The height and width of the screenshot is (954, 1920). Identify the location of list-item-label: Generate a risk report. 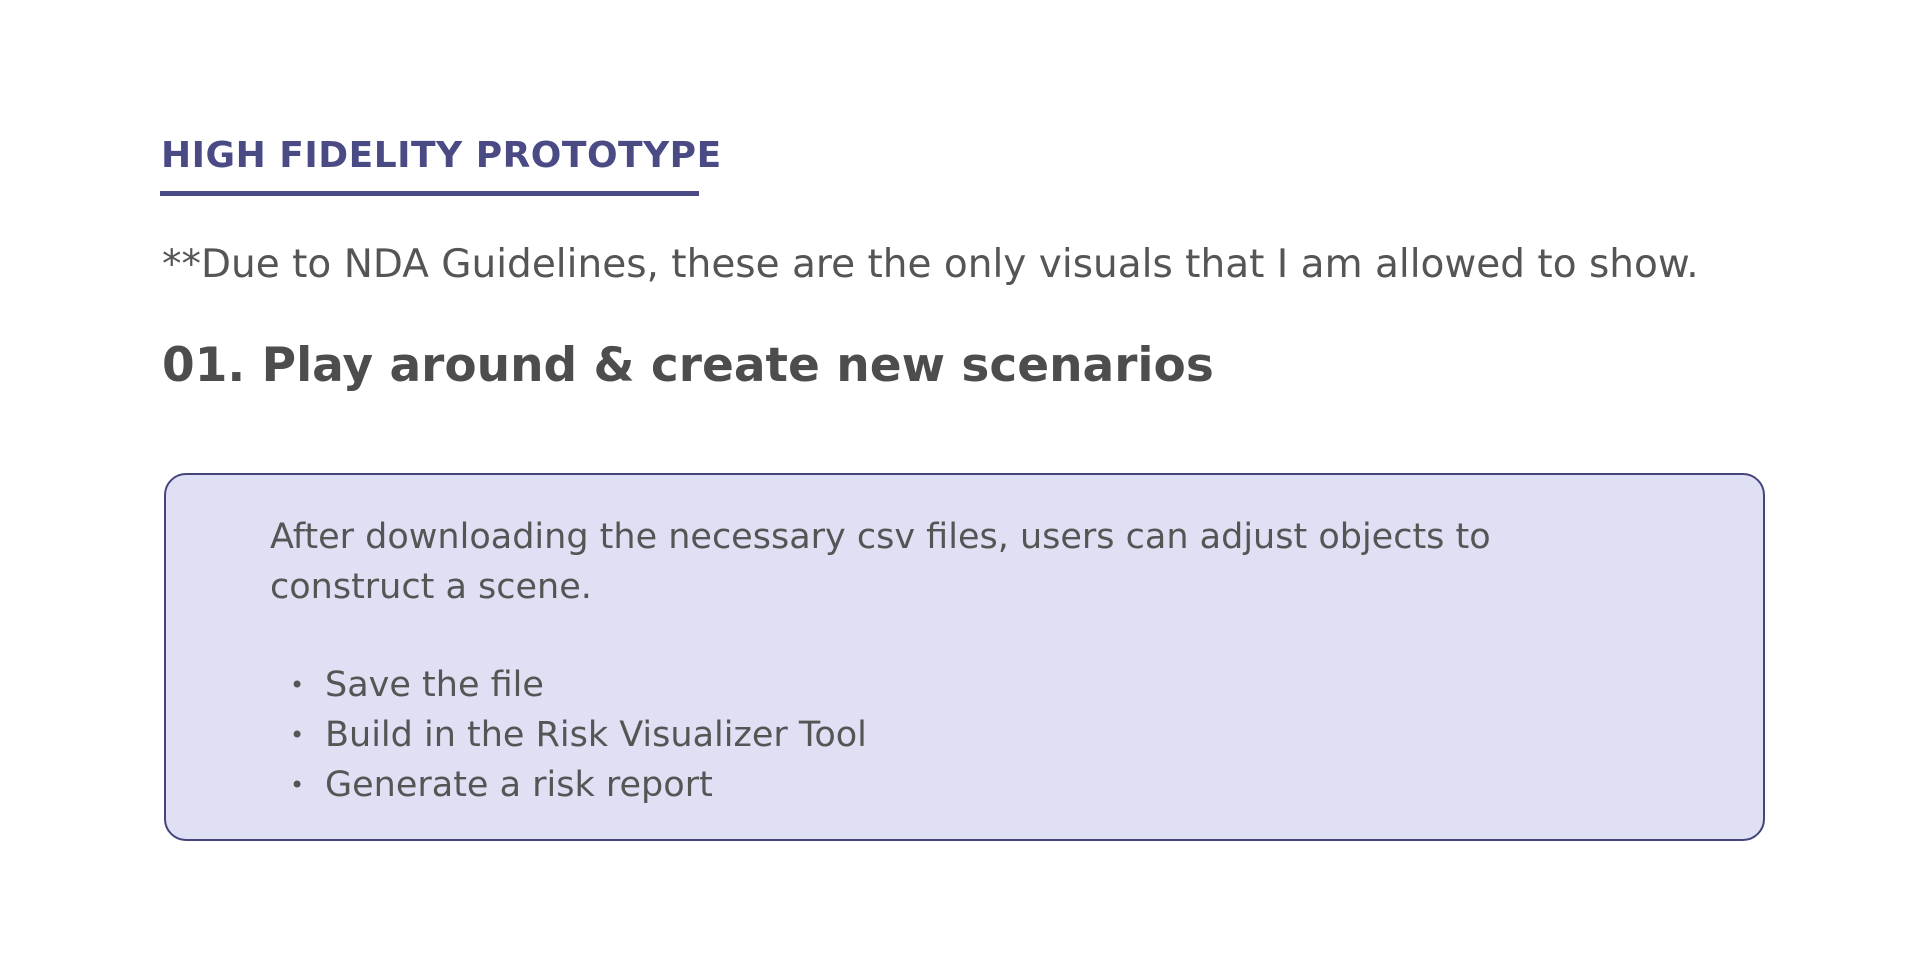
(519, 785).